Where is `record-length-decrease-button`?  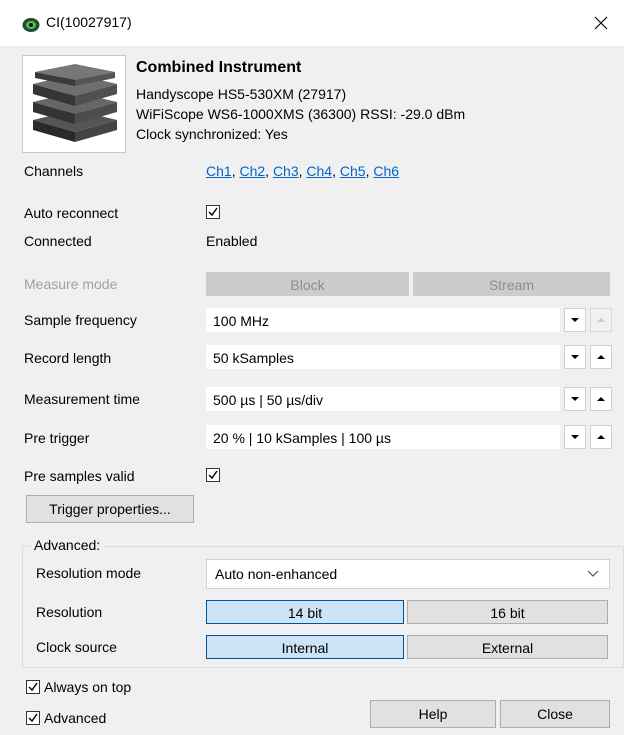 record-length-decrease-button is located at coordinates (575, 357).